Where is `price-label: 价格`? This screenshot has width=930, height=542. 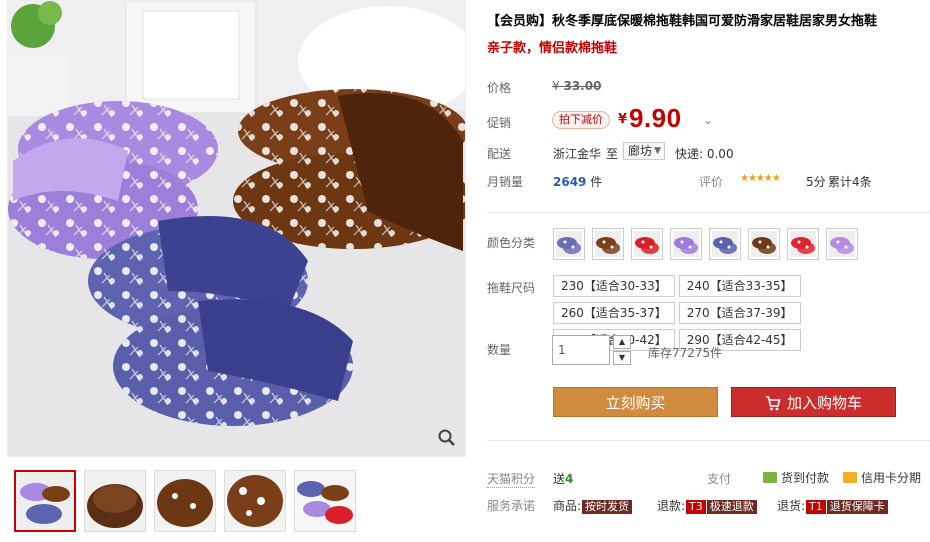 price-label: 价格 is located at coordinates (499, 88).